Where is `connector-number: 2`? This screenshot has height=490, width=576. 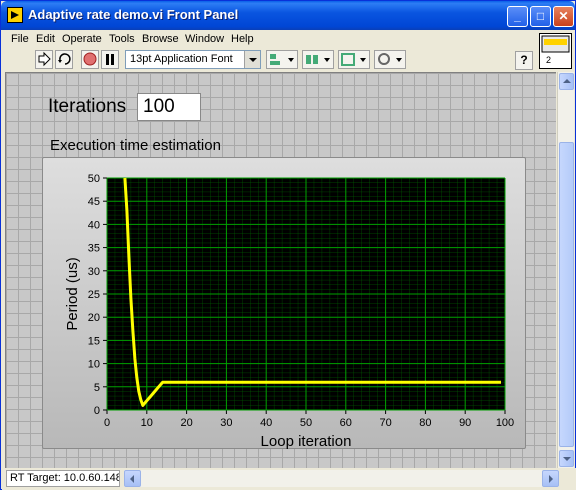 connector-number: 2 is located at coordinates (549, 60).